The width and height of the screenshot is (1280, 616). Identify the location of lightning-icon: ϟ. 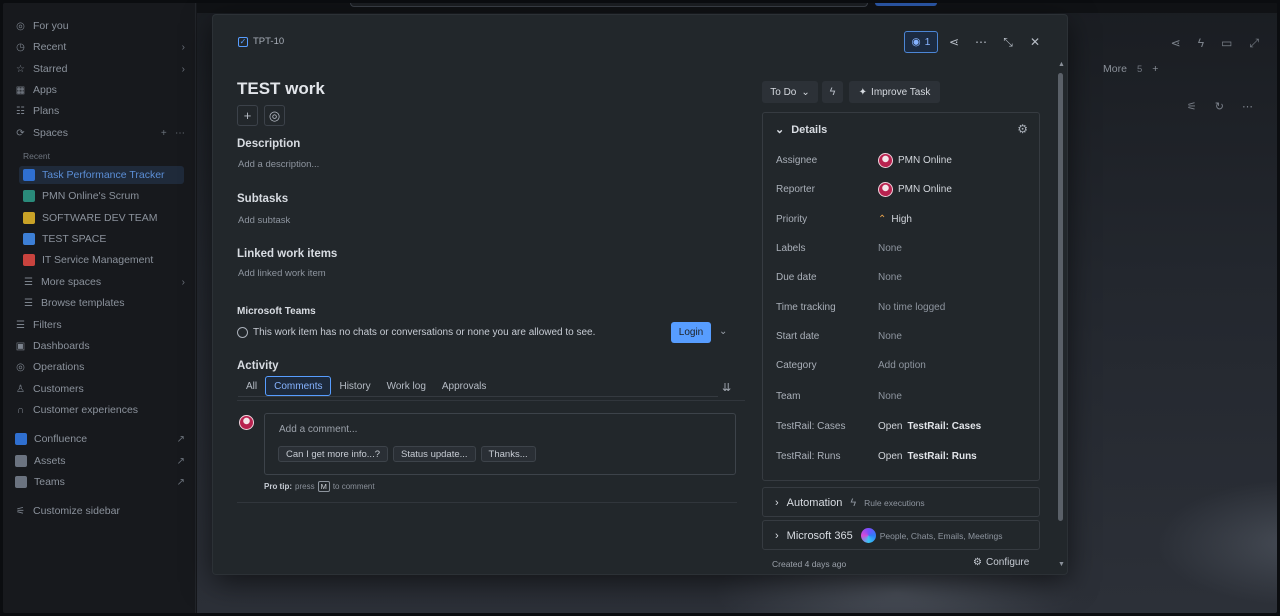
(1201, 43).